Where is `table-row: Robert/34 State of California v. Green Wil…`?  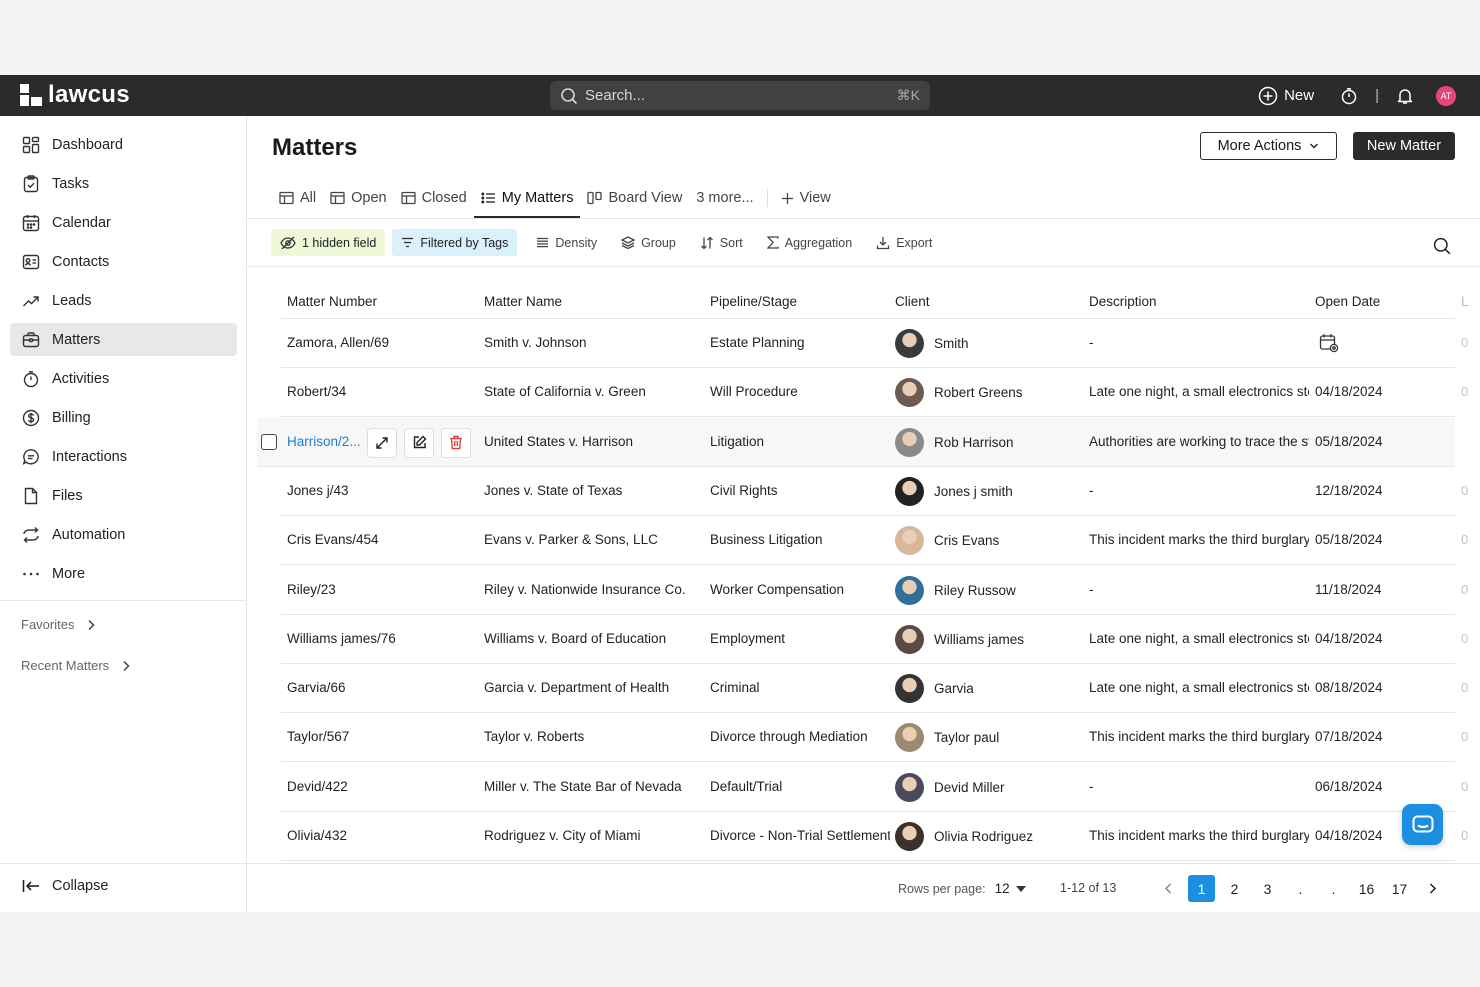 table-row: Robert/34 State of California v. Green Wil… is located at coordinates (874, 393).